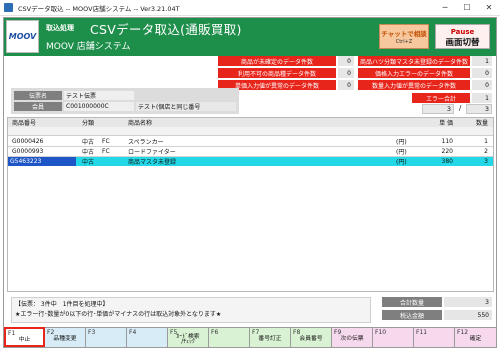 Image resolution: width=500 pixels, height=350 pixels. Describe the element at coordinates (28, 141) in the screenshot. I see `cell-code: G0000426` at that location.